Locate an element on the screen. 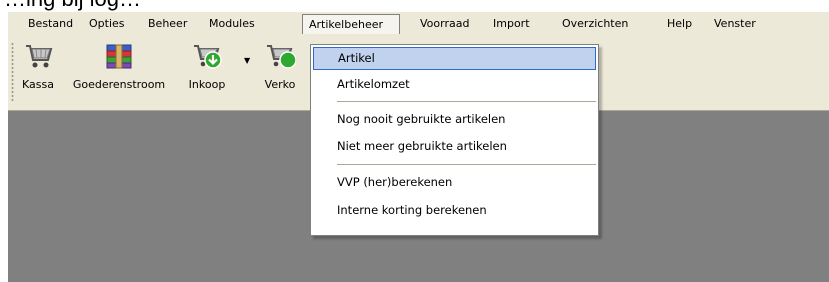 The image size is (829, 282). goederenstroom-button: Goederenstroom is located at coordinates (119, 65).